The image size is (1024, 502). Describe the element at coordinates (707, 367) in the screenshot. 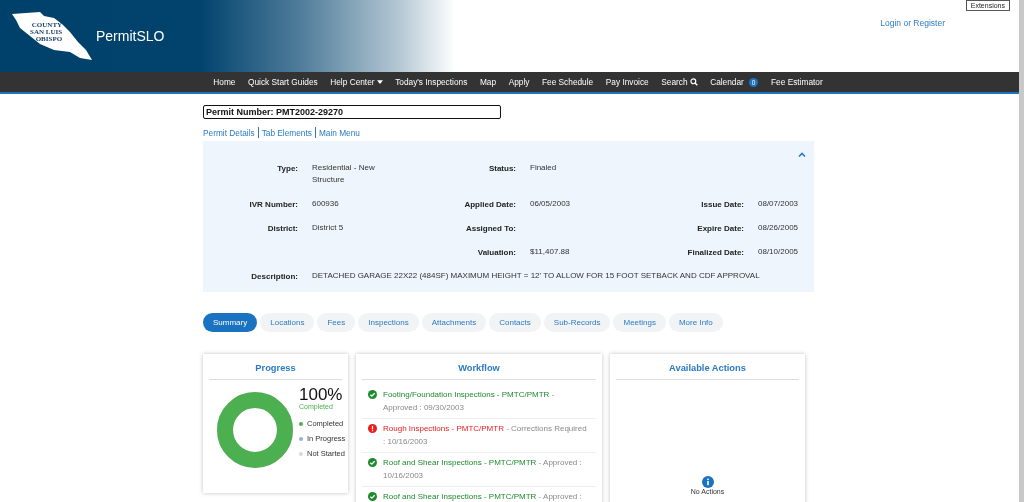

I see `card-title: Available Actions` at that location.